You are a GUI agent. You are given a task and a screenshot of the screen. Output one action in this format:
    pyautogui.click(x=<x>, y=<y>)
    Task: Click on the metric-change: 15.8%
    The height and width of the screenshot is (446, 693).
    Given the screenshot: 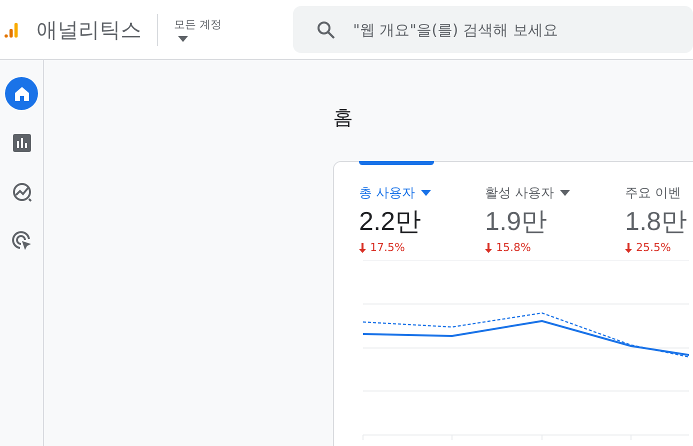 What is the action you would take?
    pyautogui.click(x=513, y=247)
    